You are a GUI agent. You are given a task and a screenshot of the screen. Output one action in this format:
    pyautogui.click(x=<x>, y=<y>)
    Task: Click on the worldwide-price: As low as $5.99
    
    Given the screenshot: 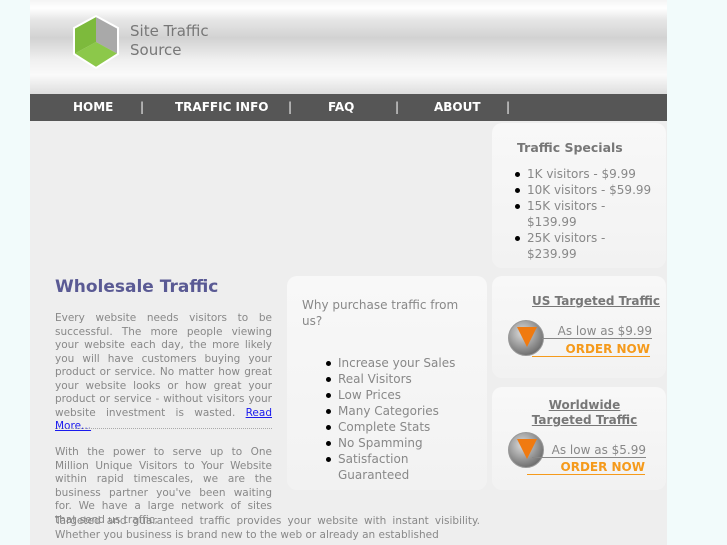 What is the action you would take?
    pyautogui.click(x=589, y=450)
    